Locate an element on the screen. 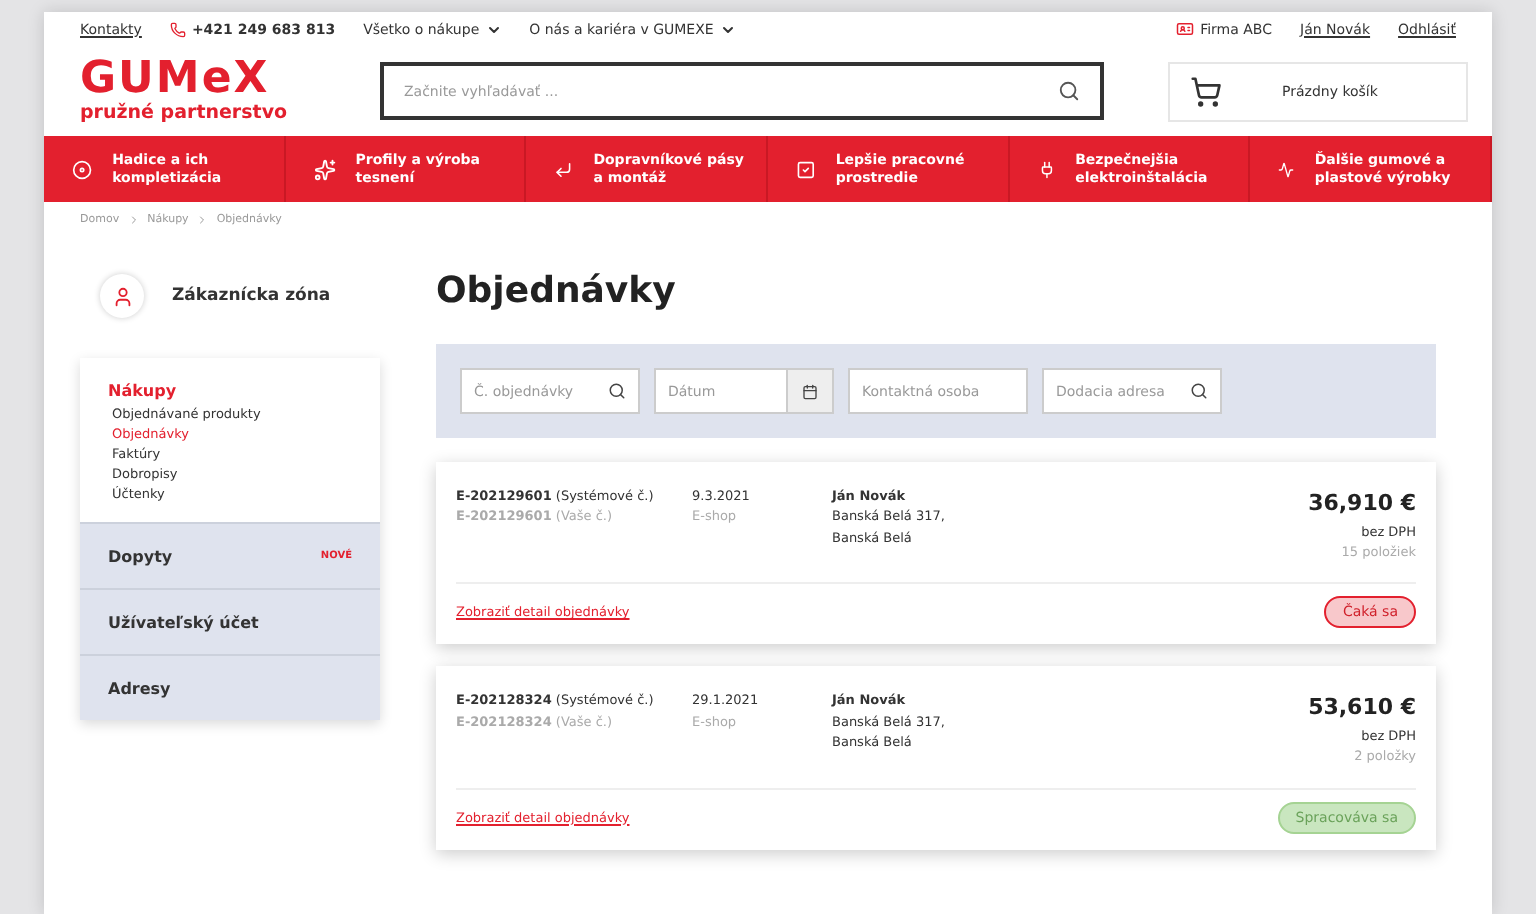 The height and width of the screenshot is (914, 1536). sidebar-group: Užívateľský účet is located at coordinates (230, 621).